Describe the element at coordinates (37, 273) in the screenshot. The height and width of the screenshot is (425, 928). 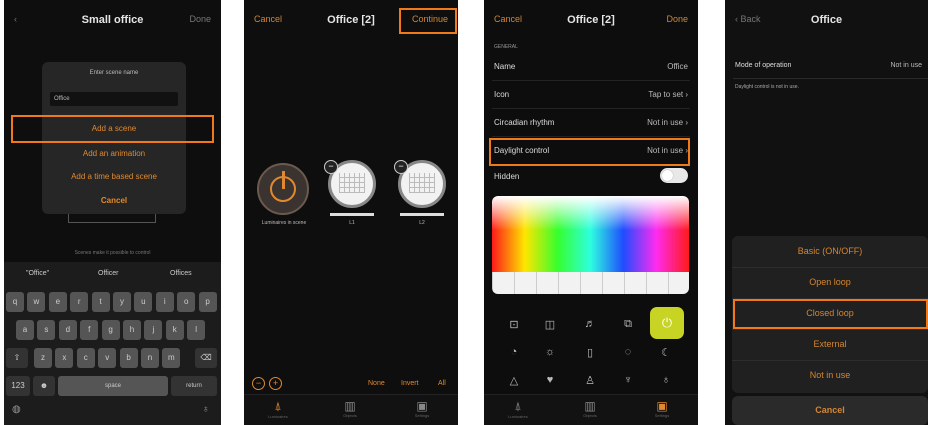
I see `suggestion-1: "Office"` at that location.